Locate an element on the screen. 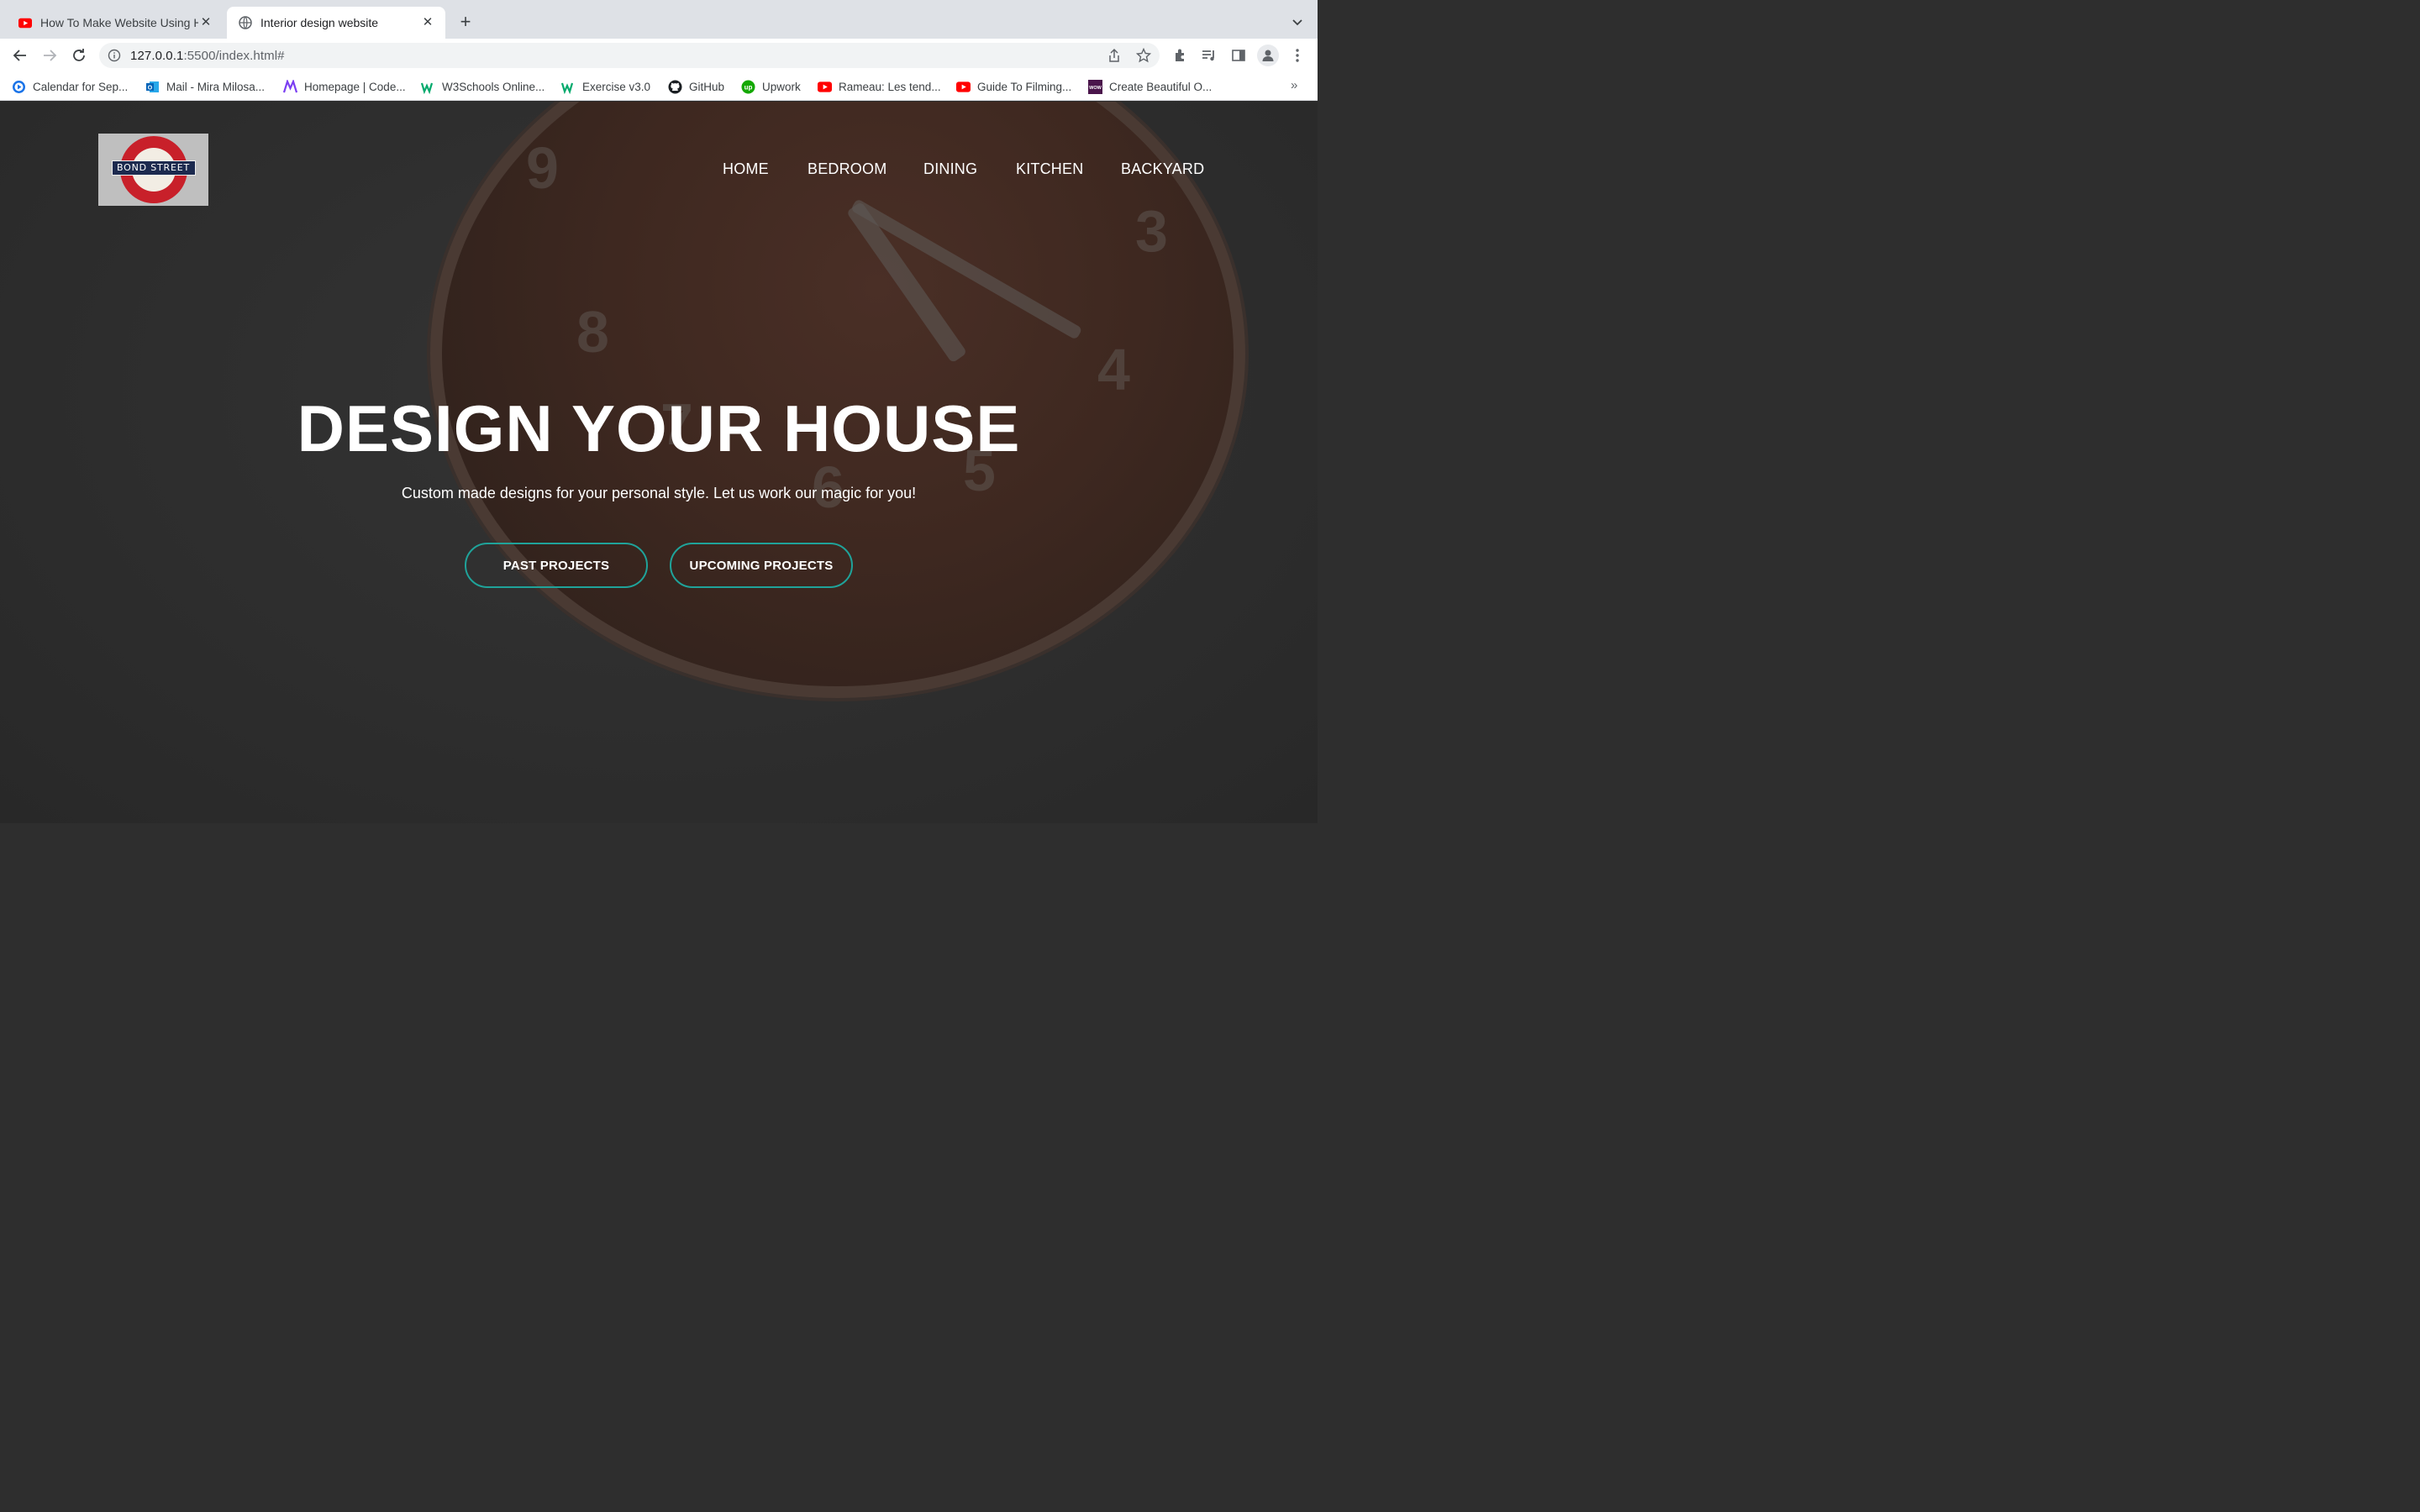  new-tab-button: + is located at coordinates (465, 22).